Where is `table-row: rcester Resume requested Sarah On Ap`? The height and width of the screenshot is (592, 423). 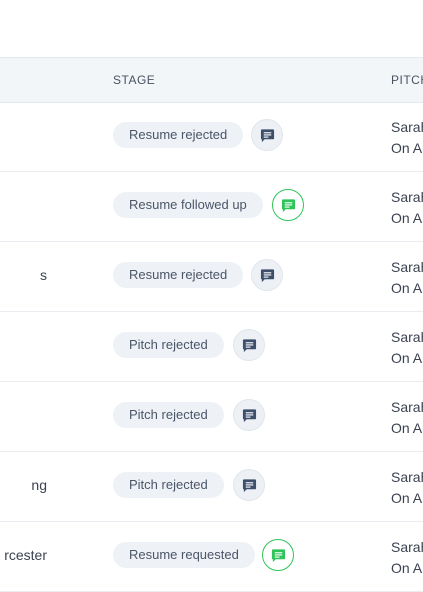 table-row: rcester Resume requested Sarah On Ap is located at coordinates (211, 556).